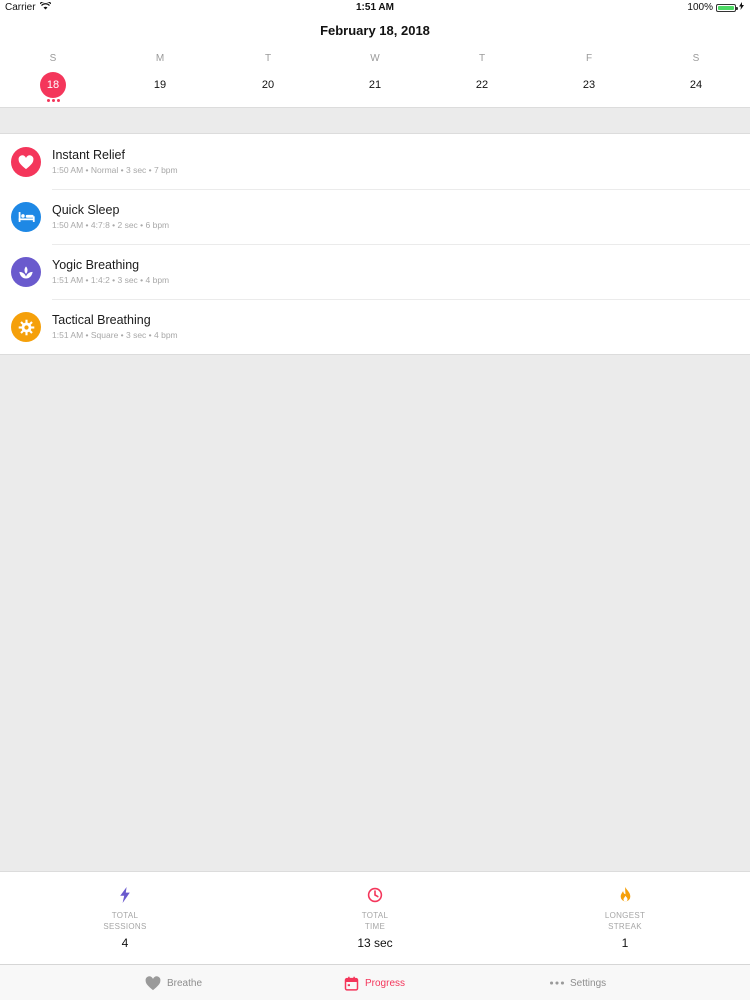 This screenshot has height=1000, width=750. I want to click on tab-progress: Progress, so click(374, 982).